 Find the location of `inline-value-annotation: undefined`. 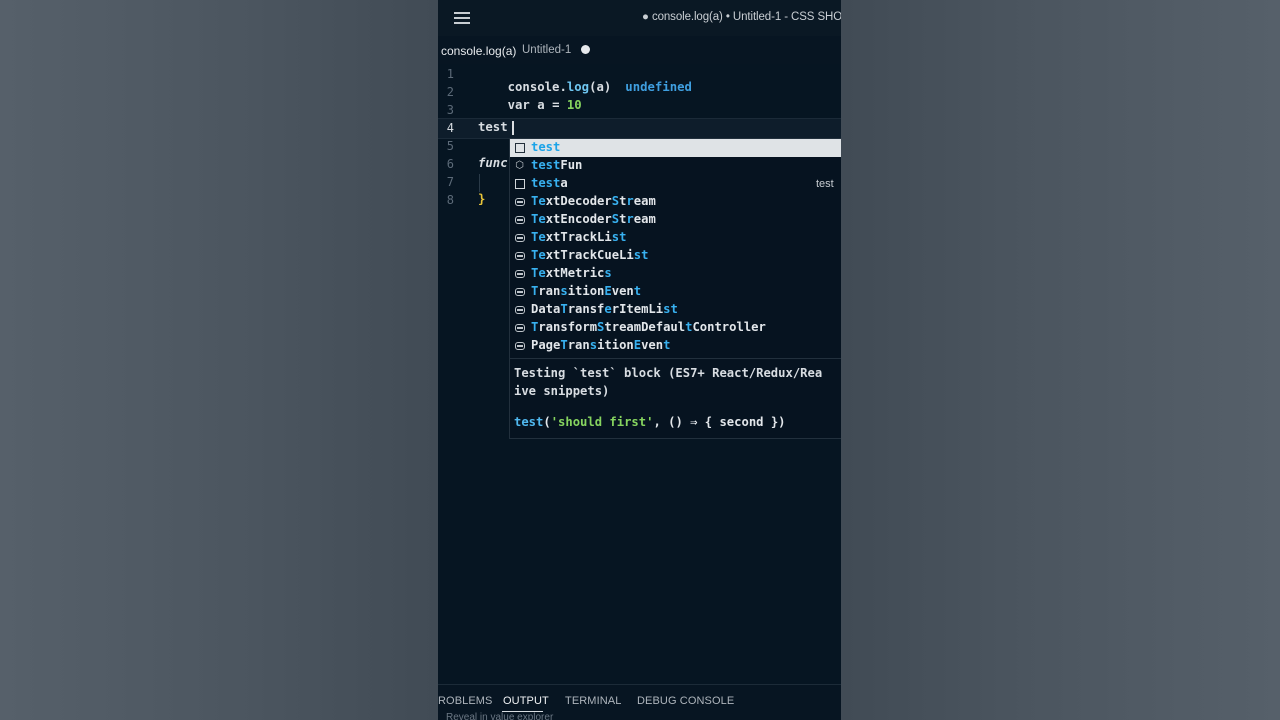

inline-value-annotation: undefined is located at coordinates (658, 87).